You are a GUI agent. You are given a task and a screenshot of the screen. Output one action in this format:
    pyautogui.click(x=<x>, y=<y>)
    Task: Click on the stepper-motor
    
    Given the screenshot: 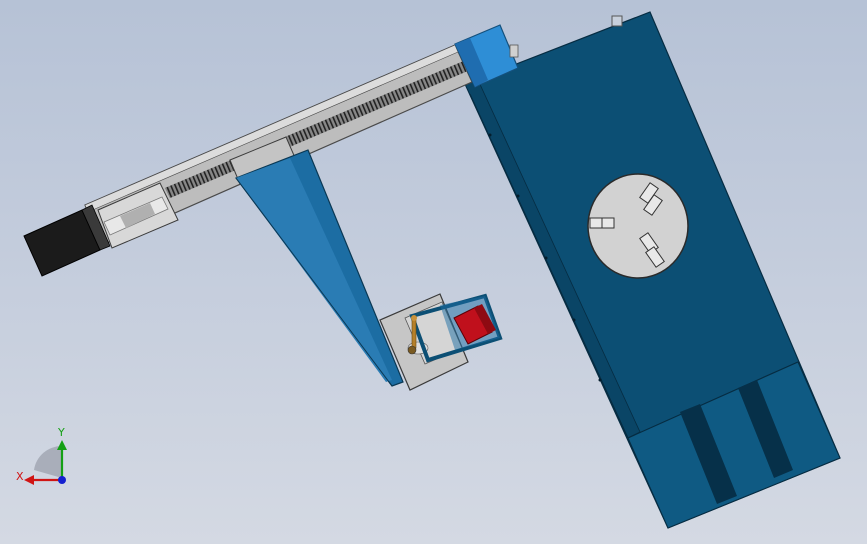 What is the action you would take?
    pyautogui.click(x=67, y=240)
    